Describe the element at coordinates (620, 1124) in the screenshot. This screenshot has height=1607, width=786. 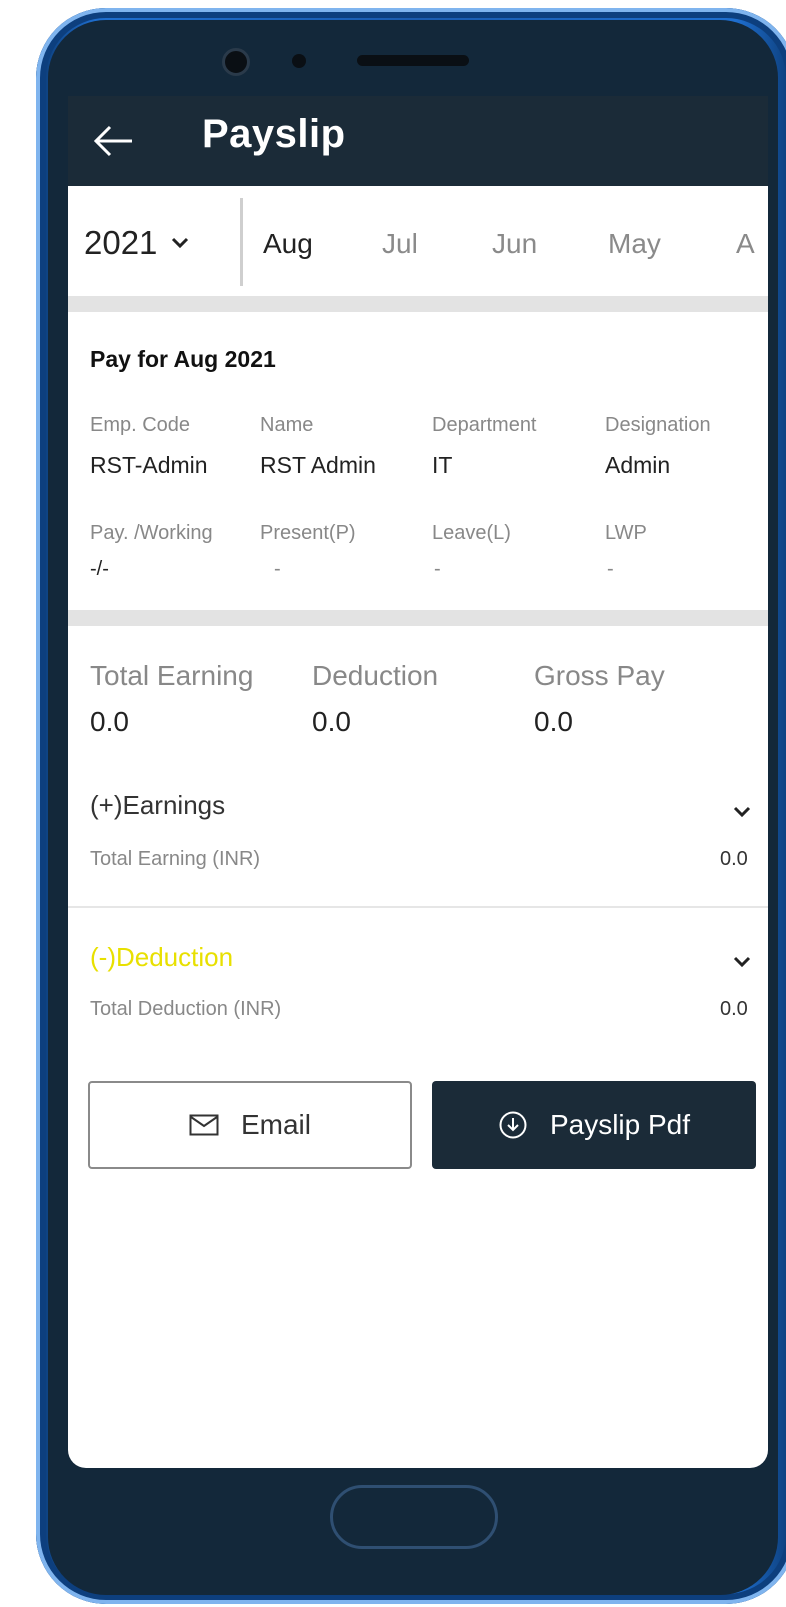
I see `payslip-pdf-button-label: Payslip Pdf` at that location.